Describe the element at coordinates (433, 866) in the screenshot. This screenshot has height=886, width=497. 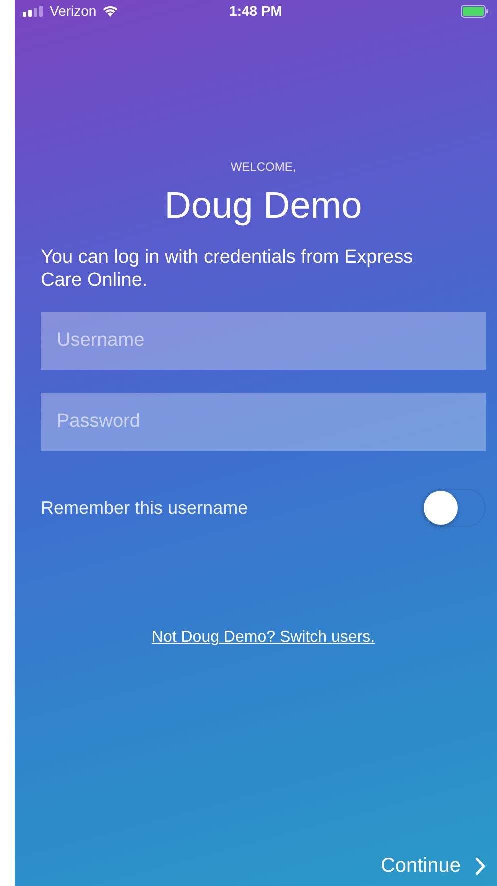
I see `continue-button: Continue` at that location.